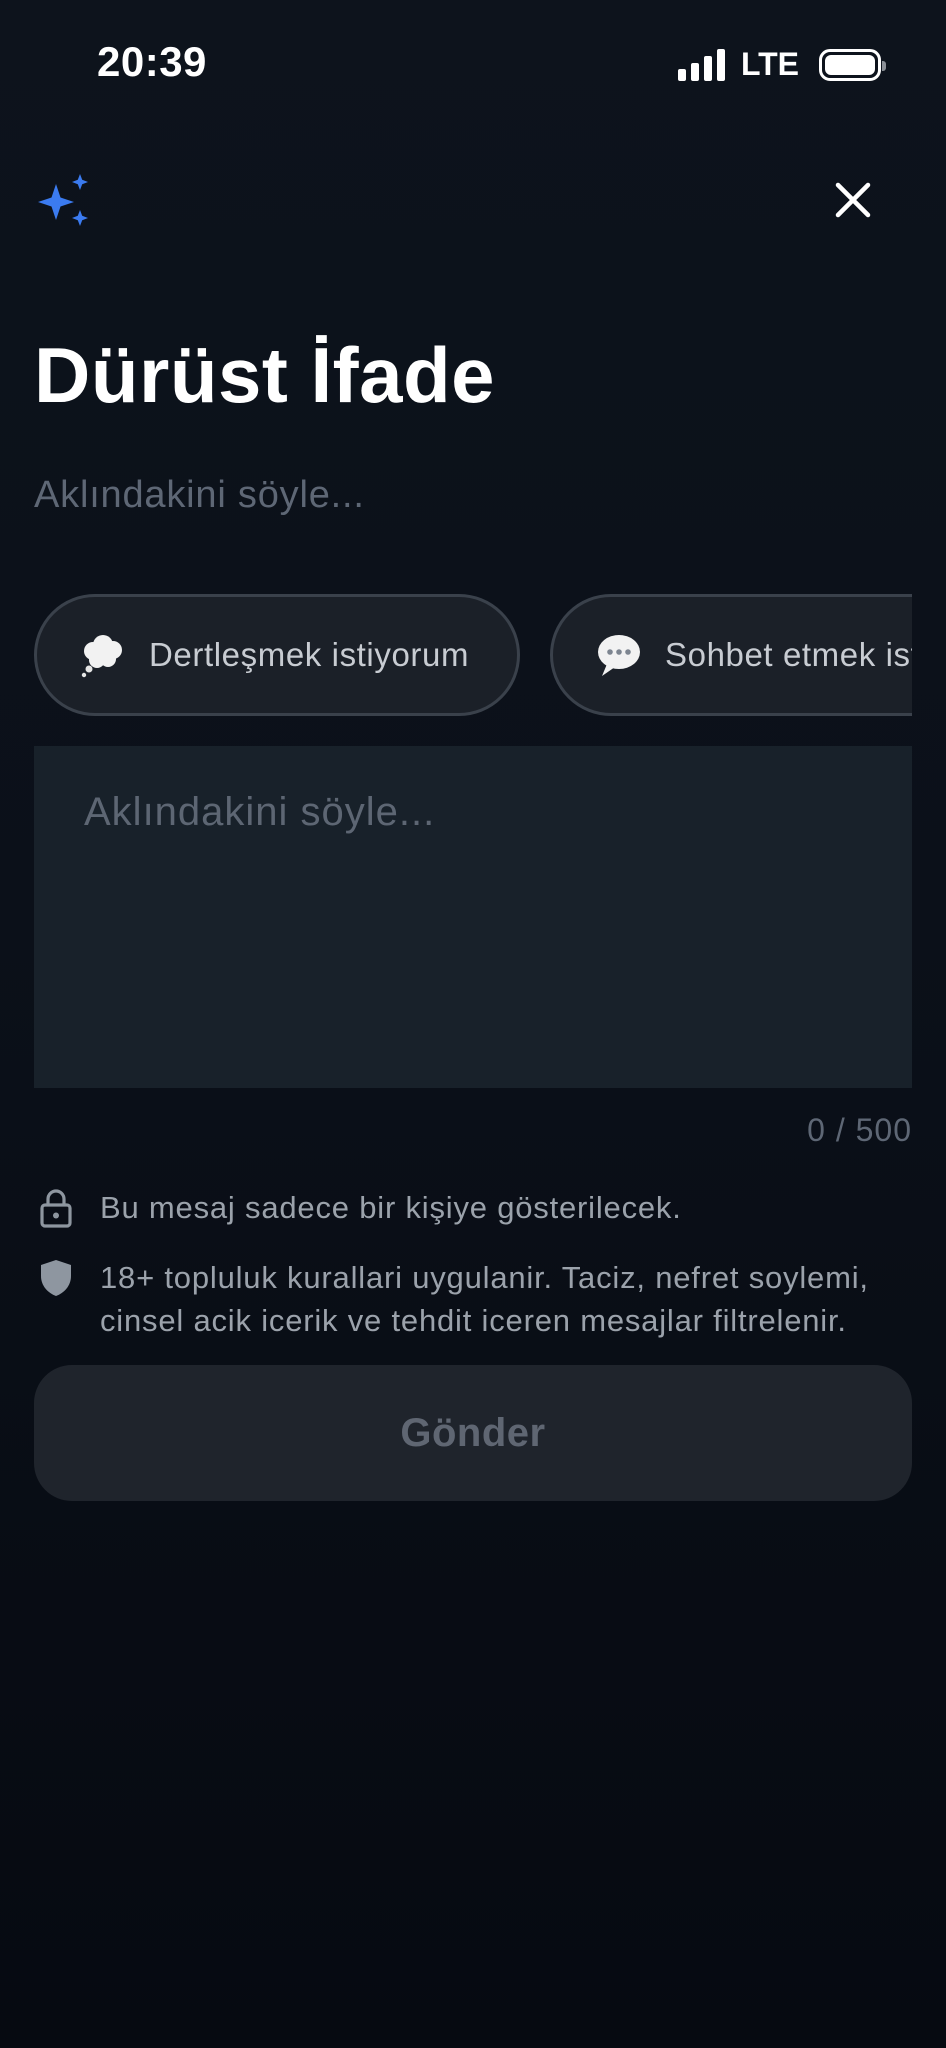 This screenshot has height=2048, width=946. What do you see at coordinates (473, 1433) in the screenshot?
I see `send-button: Gönder` at bounding box center [473, 1433].